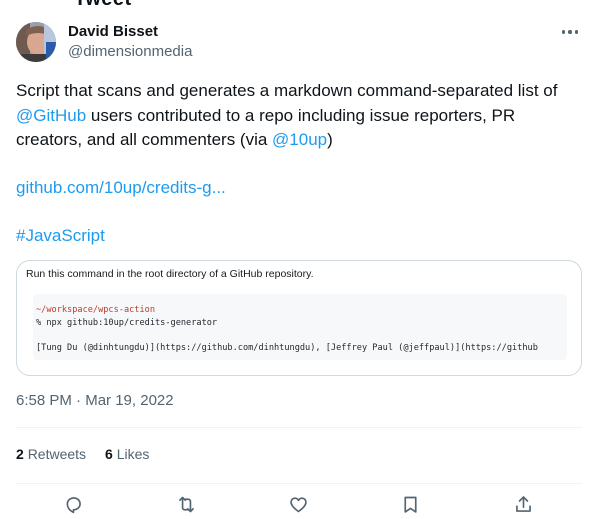 The image size is (598, 519). I want to click on retweets-count: 2, so click(20, 454).